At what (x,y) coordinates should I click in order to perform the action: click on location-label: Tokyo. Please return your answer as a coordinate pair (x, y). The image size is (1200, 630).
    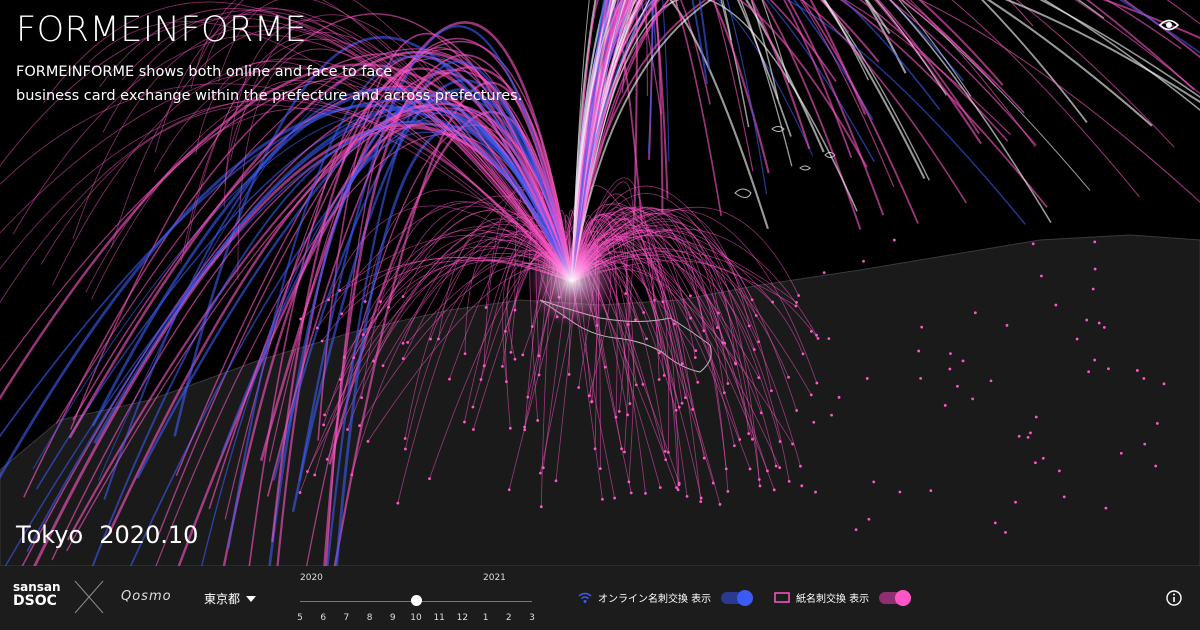
    Looking at the image, I should click on (50, 535).